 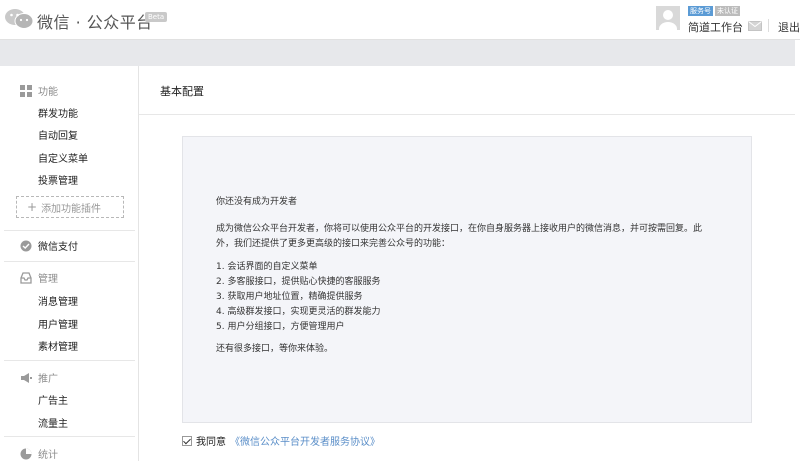 I want to click on description-line-2: 外，我们还提供了更多更高级的接口来完善公众号的功能：, so click(x=333, y=244).